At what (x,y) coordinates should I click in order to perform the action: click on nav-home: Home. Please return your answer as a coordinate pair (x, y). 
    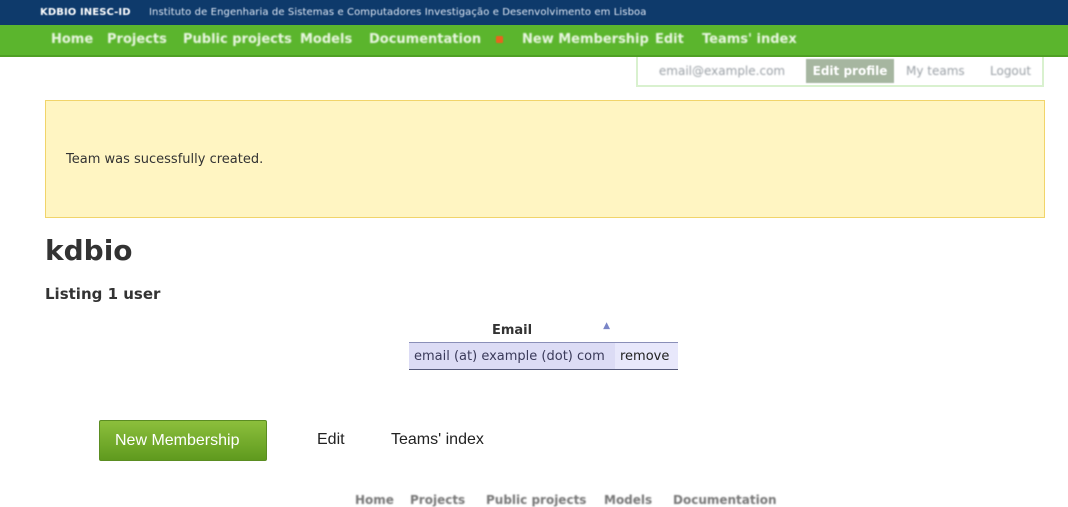
    Looking at the image, I should click on (72, 40).